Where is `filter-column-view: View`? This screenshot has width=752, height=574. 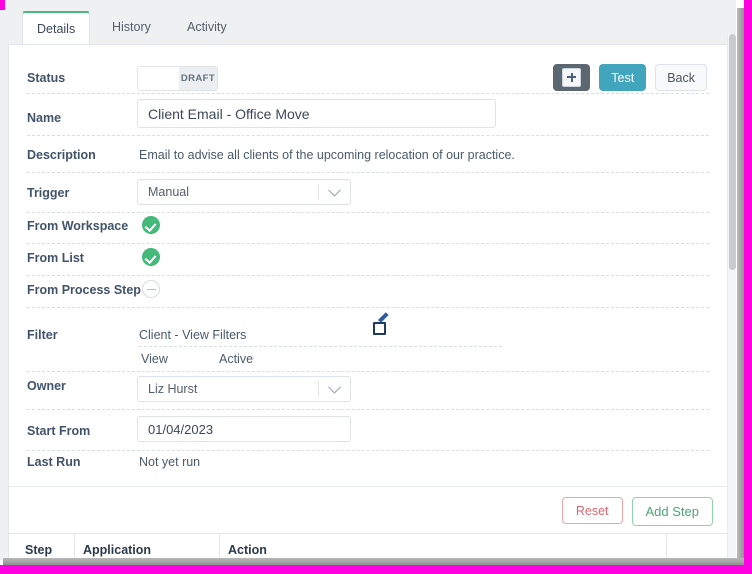 filter-column-view: View is located at coordinates (154, 359).